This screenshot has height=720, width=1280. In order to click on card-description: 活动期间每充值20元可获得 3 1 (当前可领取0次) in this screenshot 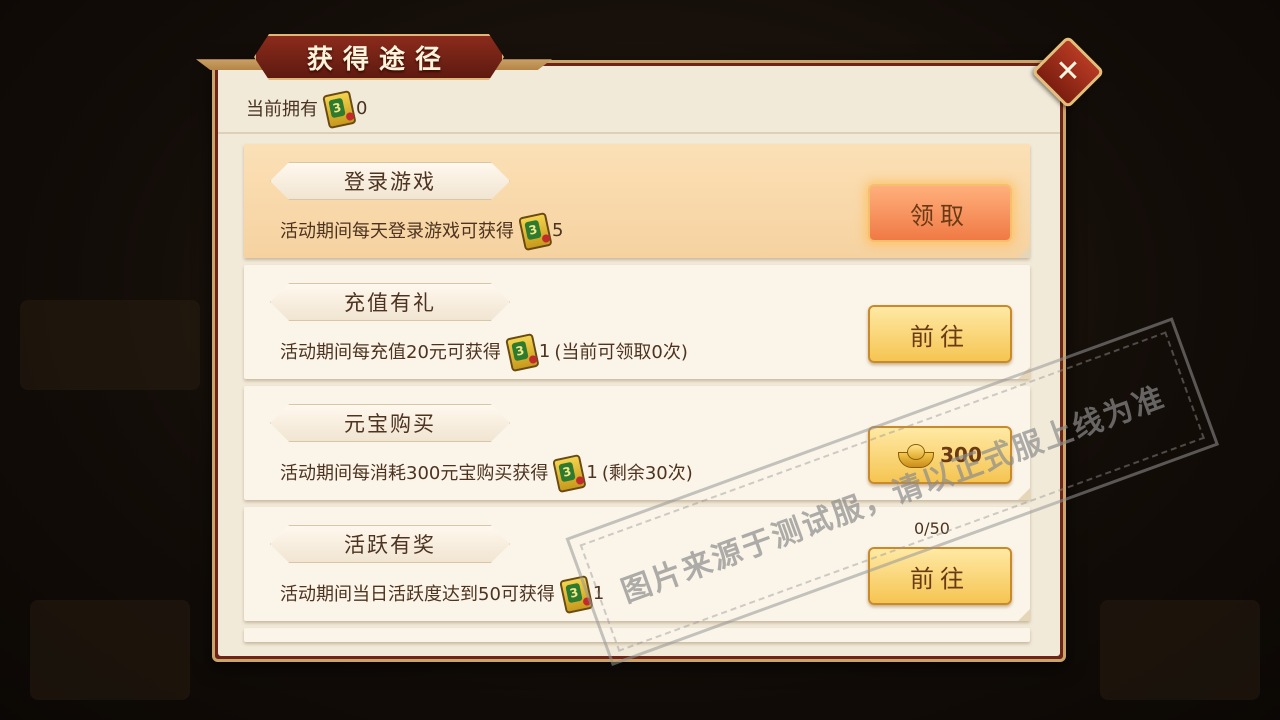, I will do `click(484, 353)`.